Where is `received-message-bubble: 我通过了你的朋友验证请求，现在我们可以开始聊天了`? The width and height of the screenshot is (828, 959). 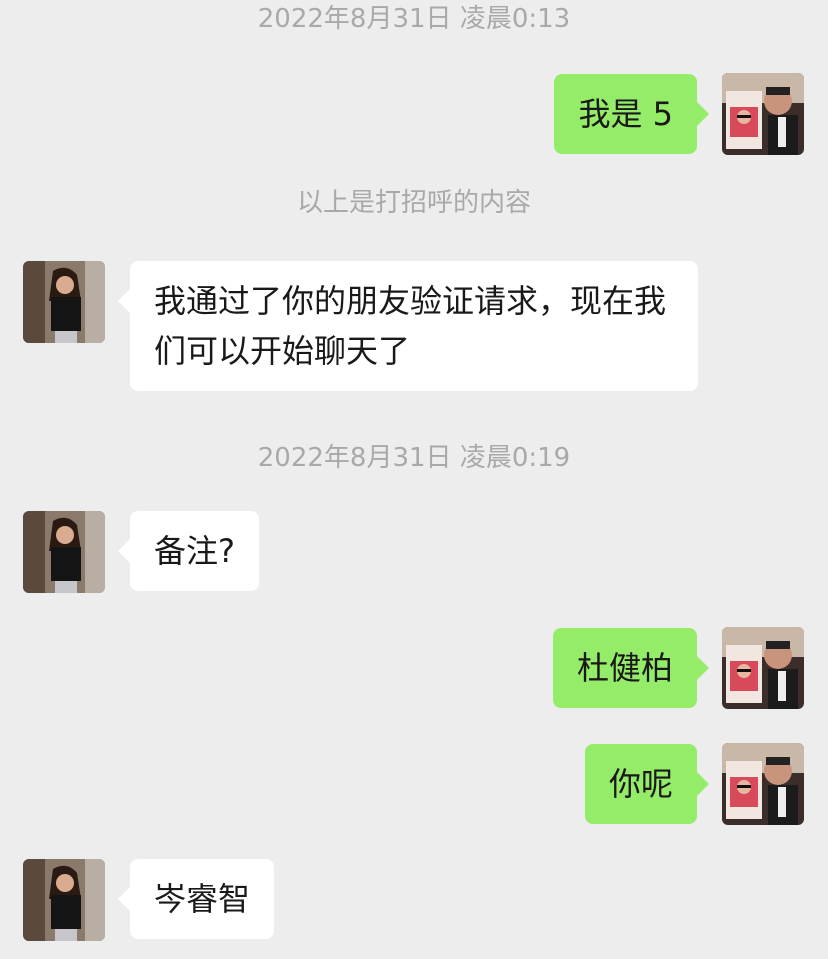 received-message-bubble: 我通过了你的朋友验证请求，现在我们可以开始聊天了 is located at coordinates (408, 326).